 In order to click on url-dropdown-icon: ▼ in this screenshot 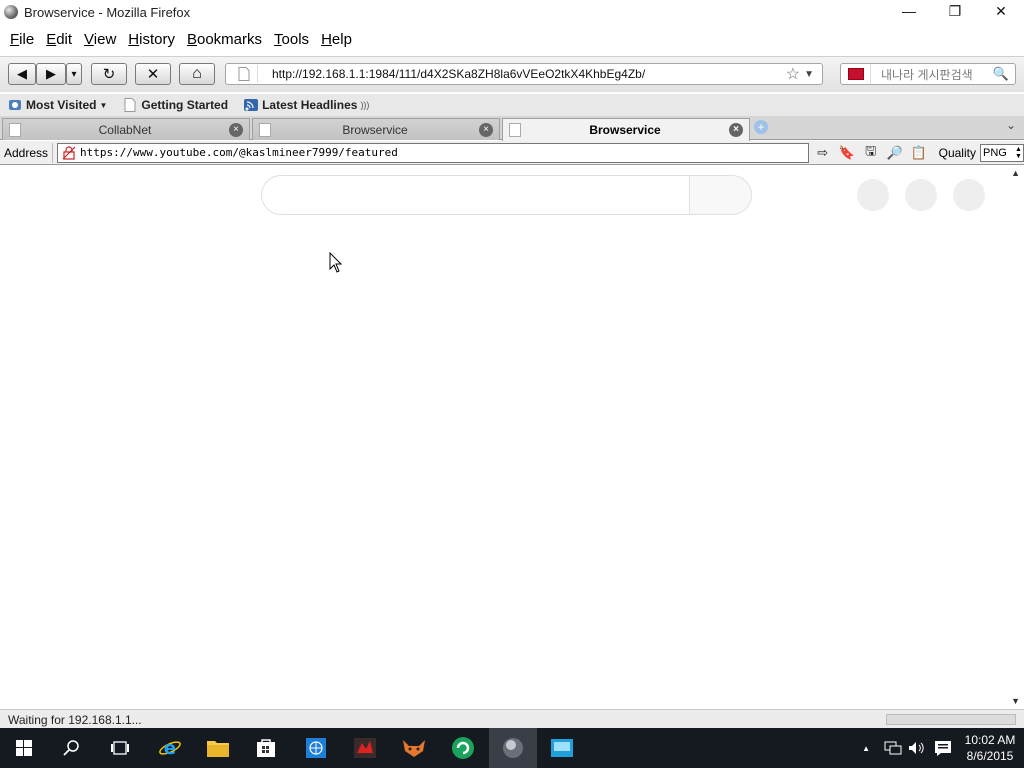, I will do `click(809, 74)`.